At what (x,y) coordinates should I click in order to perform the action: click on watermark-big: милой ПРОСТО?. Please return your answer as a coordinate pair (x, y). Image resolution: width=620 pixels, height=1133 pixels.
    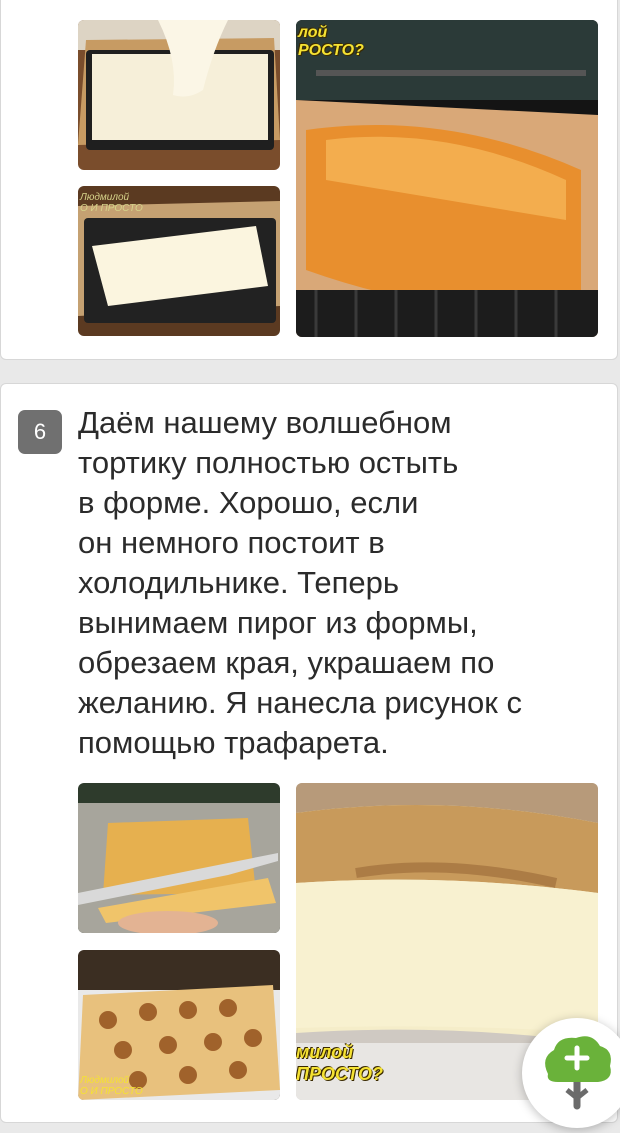
    Looking at the image, I should click on (340, 1063).